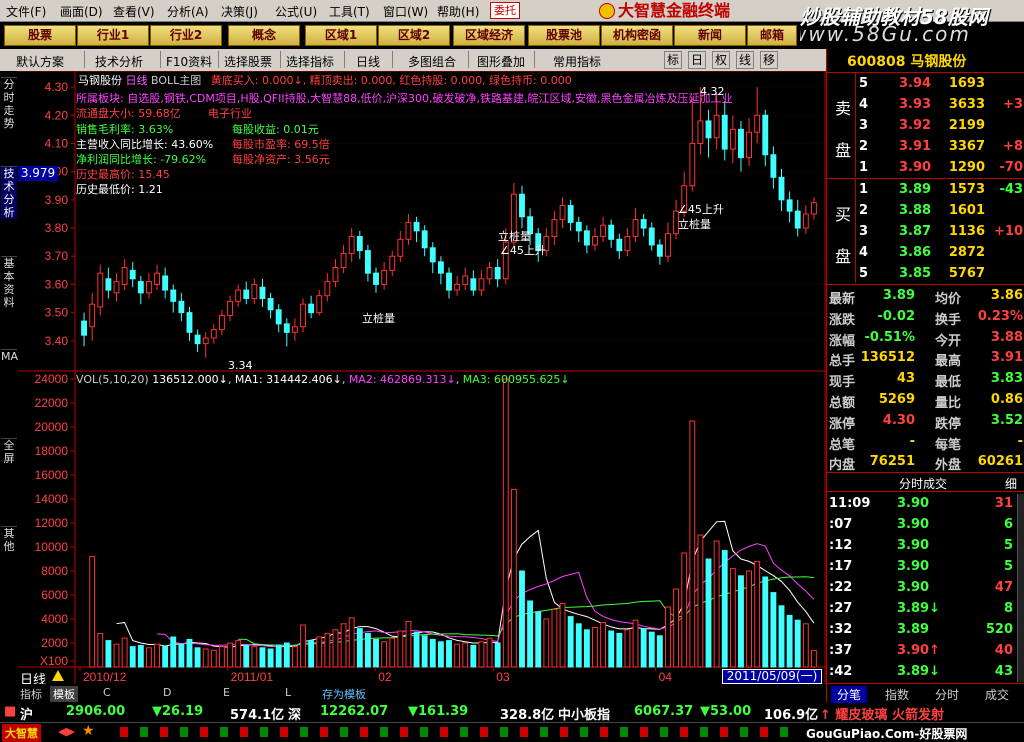  What do you see at coordinates (637, 35) in the screenshot?
I see `btn-institution-letter: 机构密函` at bounding box center [637, 35].